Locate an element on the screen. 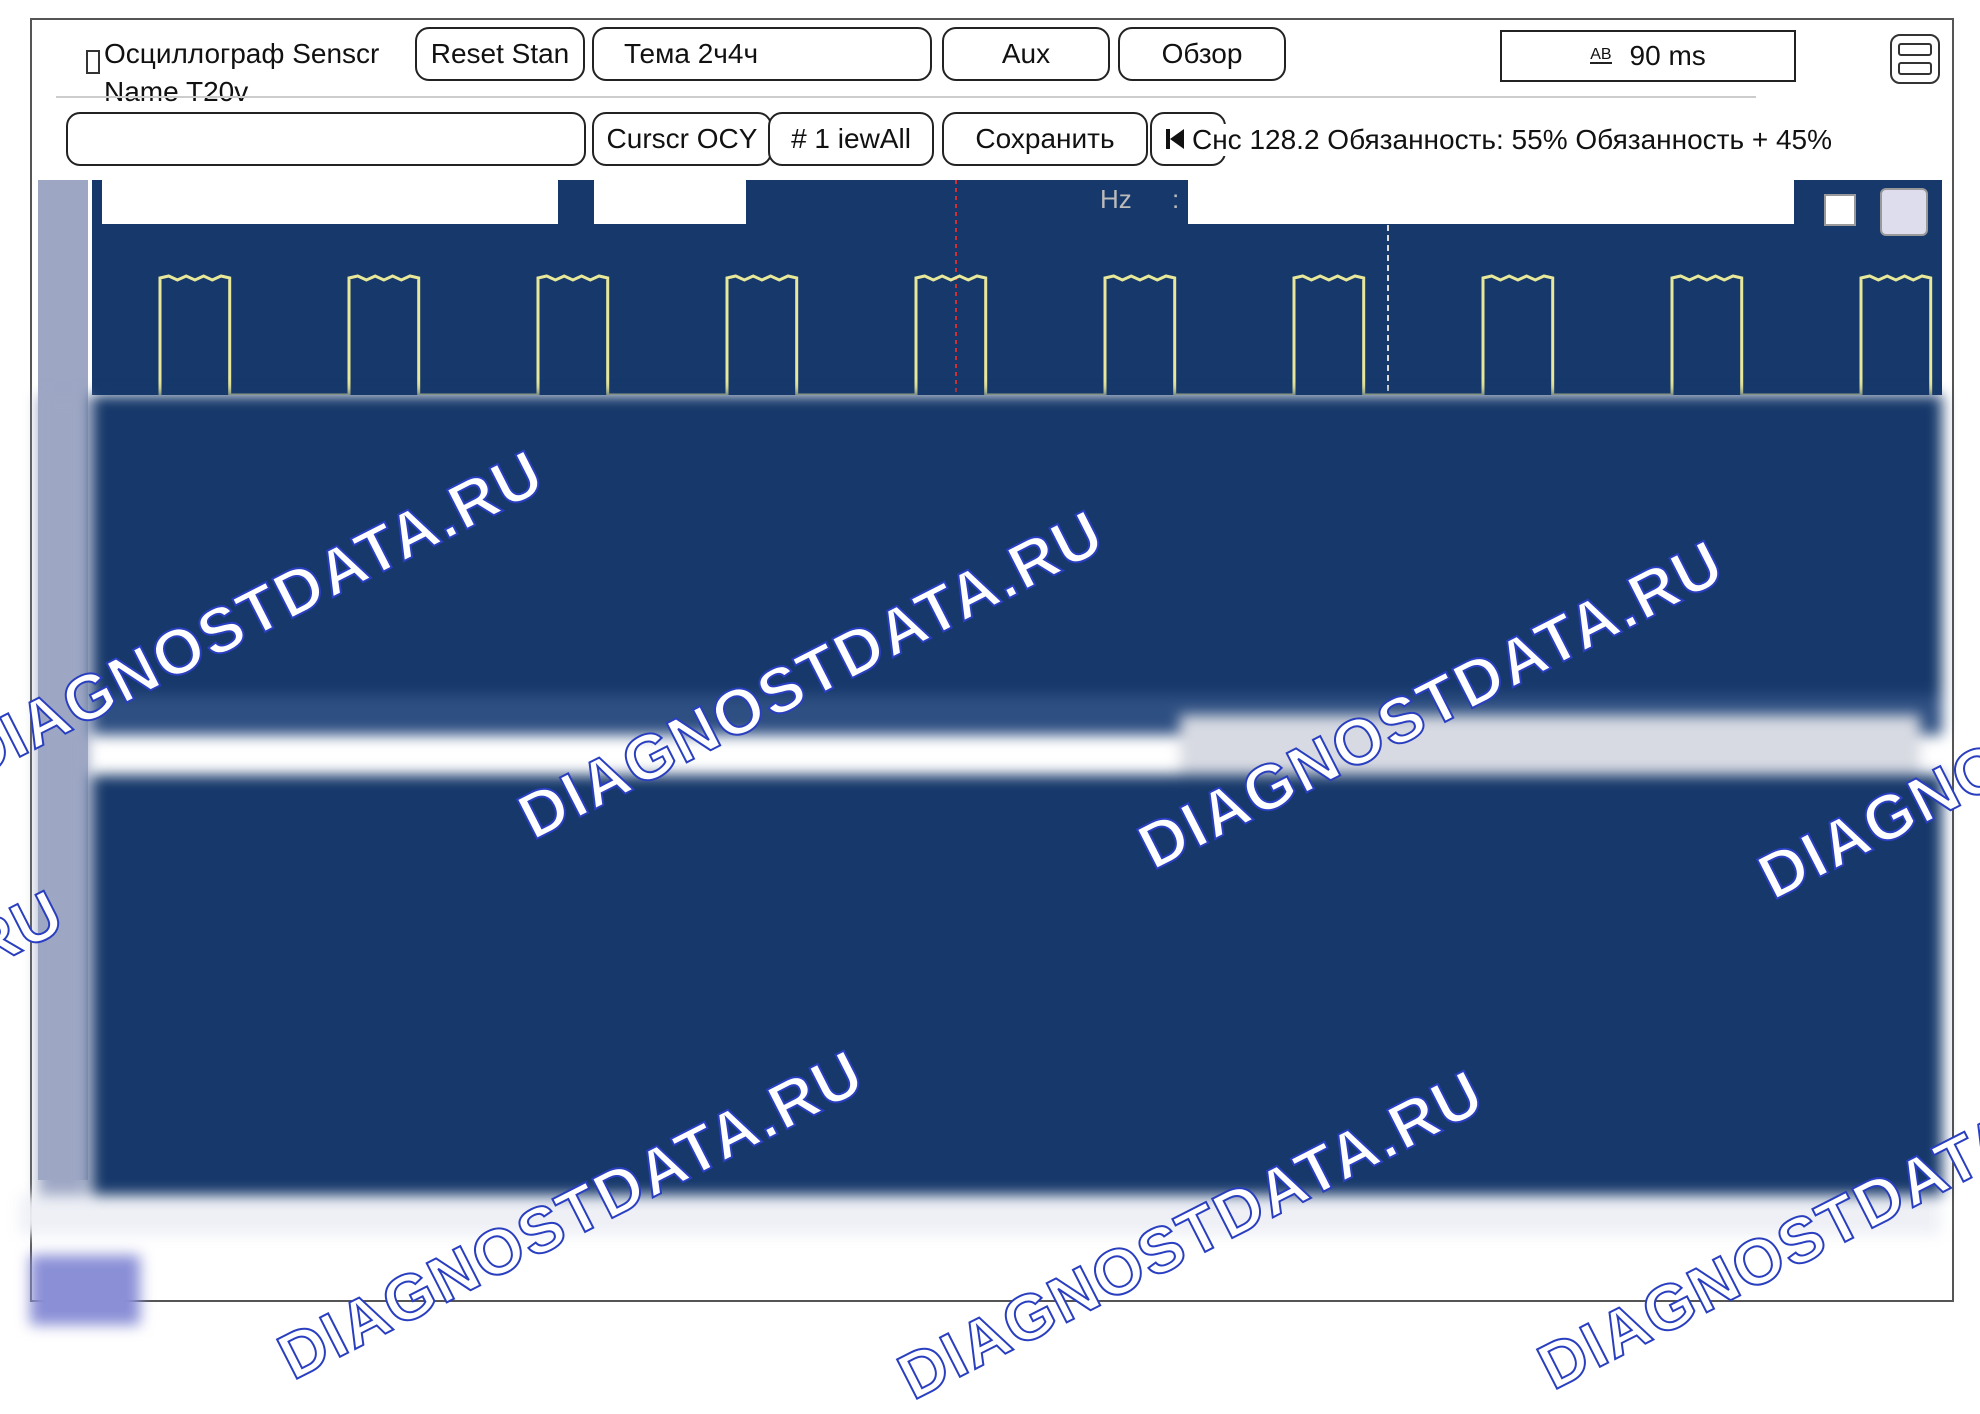  theme-button: Тема 2ч4ч is located at coordinates (762, 54).